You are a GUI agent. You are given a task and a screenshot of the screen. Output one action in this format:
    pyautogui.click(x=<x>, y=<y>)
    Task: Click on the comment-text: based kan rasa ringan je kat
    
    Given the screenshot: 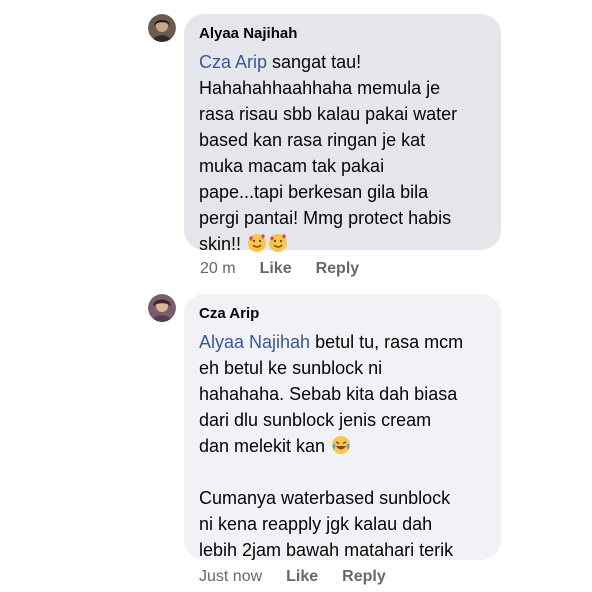 What is the action you would take?
    pyautogui.click(x=312, y=140)
    